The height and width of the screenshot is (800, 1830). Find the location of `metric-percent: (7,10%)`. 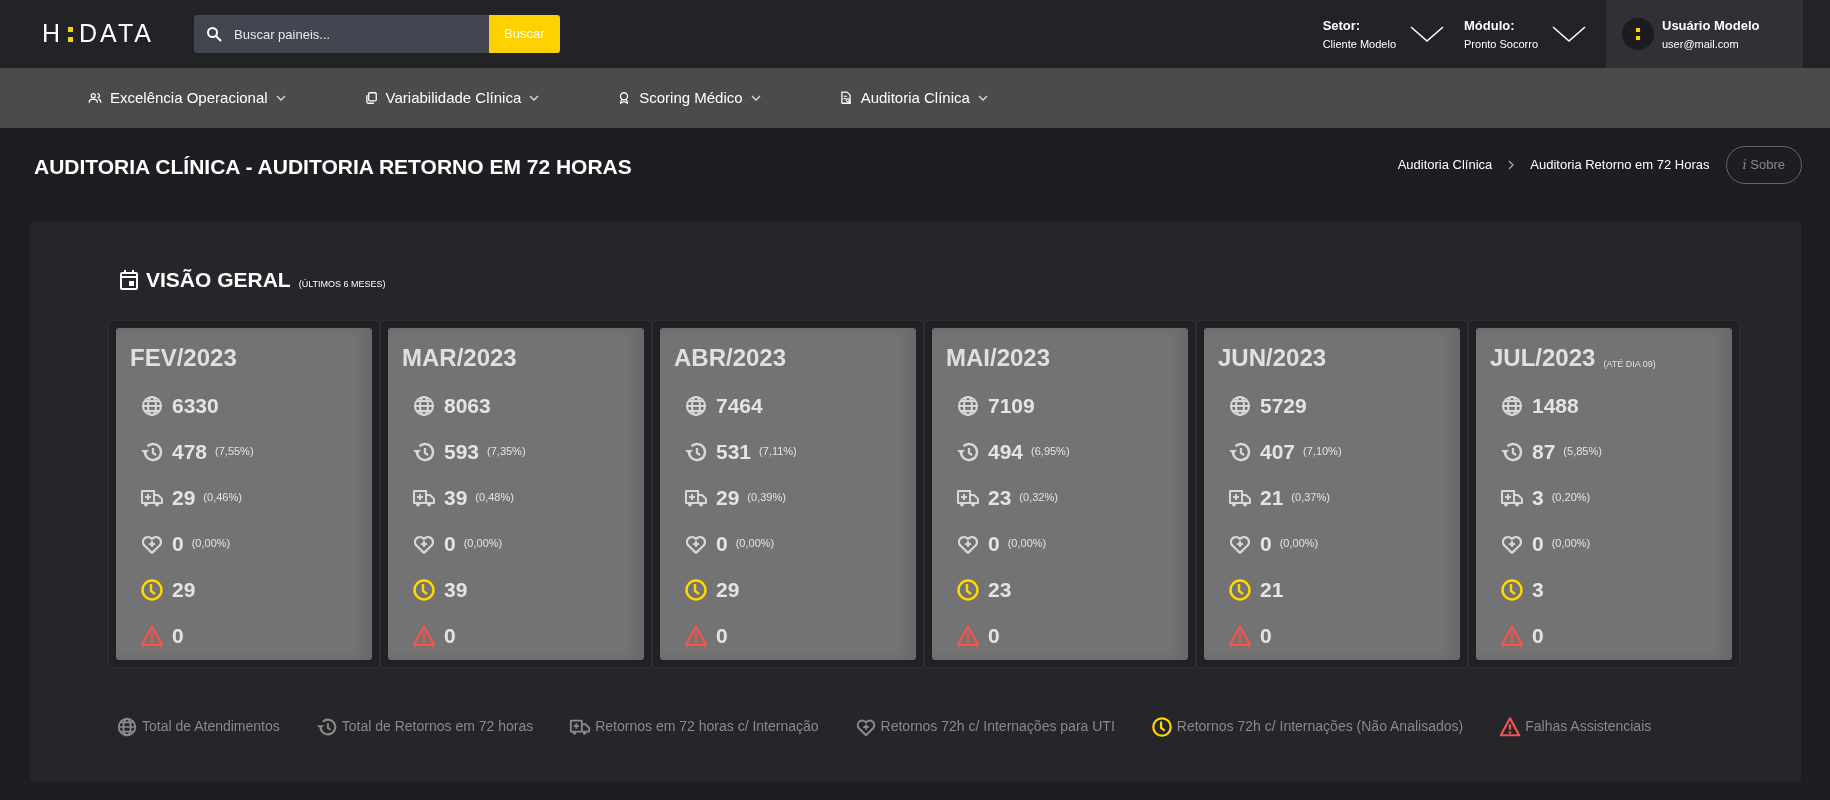

metric-percent: (7,10%) is located at coordinates (1322, 452).